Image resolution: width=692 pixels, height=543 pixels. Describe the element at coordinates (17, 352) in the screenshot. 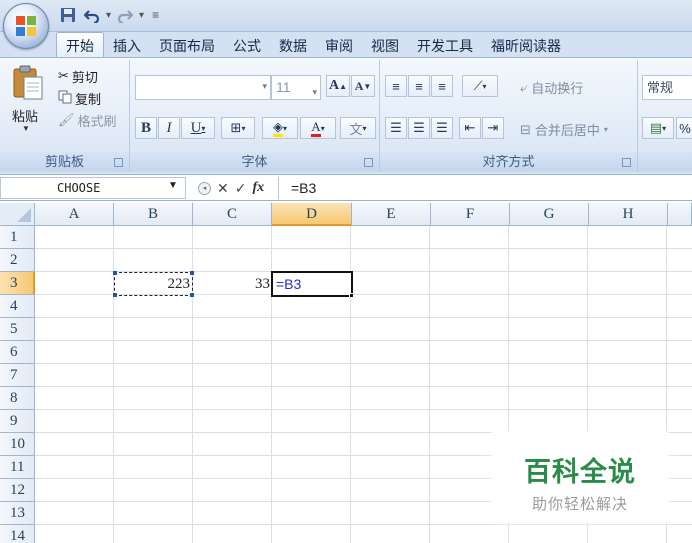

I see `row-header-6: 6` at that location.